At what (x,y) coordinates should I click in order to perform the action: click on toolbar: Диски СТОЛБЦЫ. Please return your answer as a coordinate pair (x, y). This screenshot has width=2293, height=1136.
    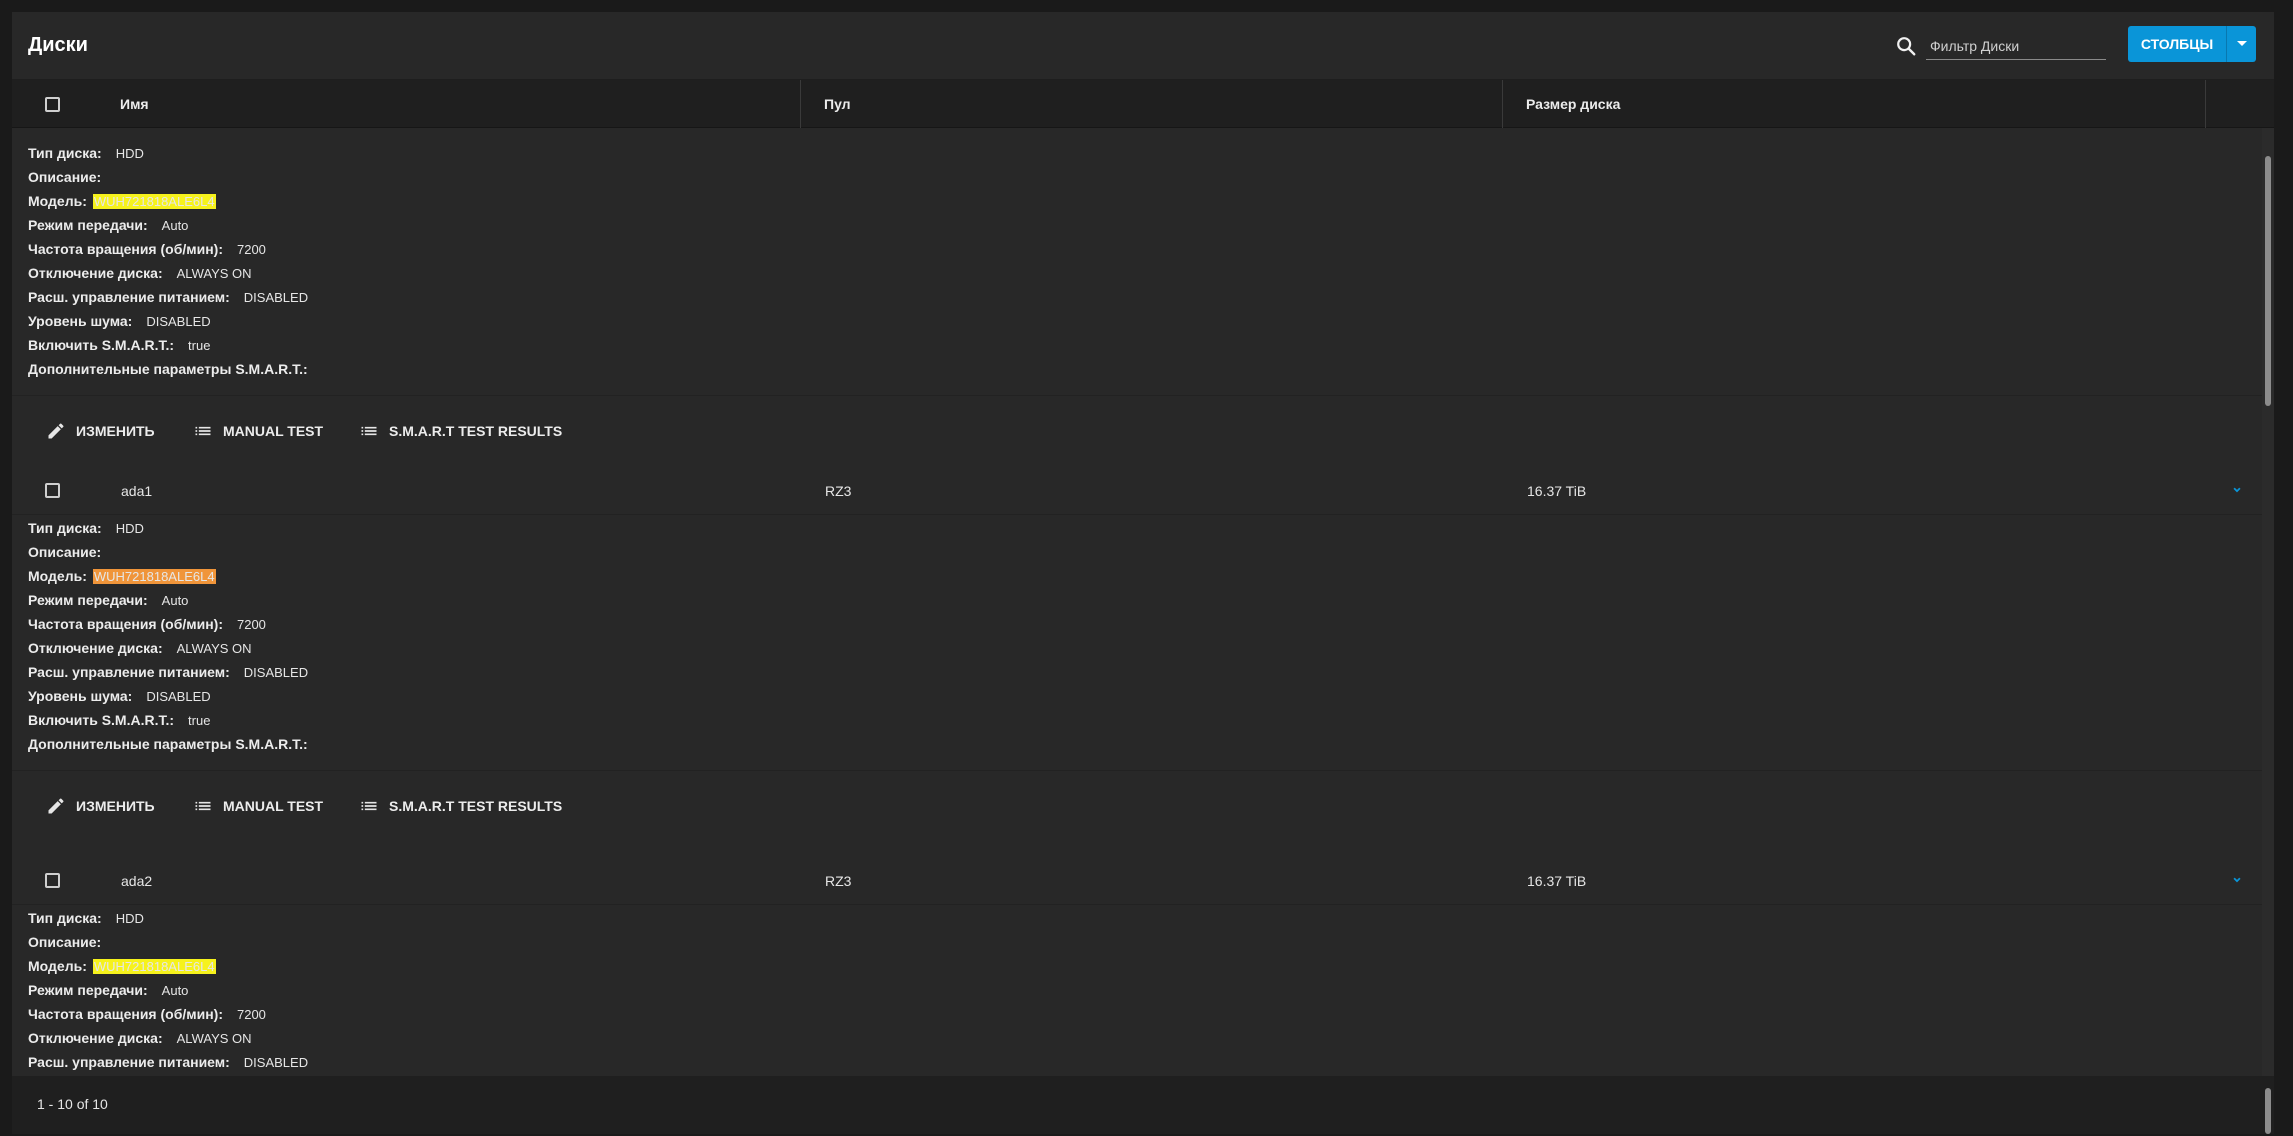
    Looking at the image, I should click on (1143, 46).